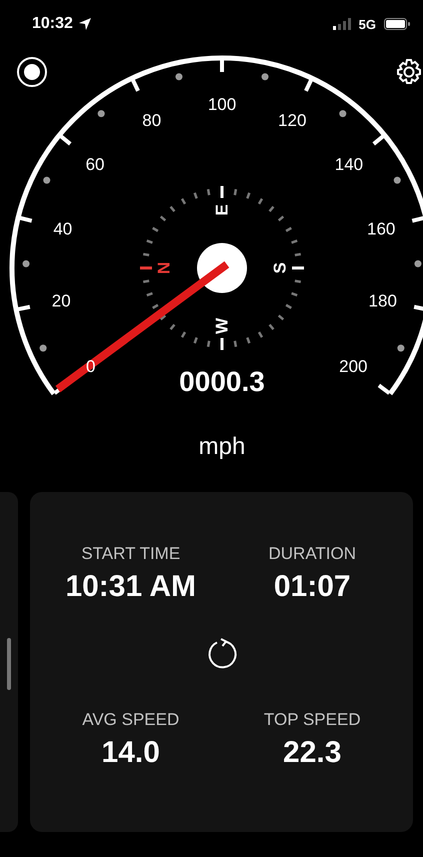 This screenshot has width=423, height=857. What do you see at coordinates (312, 753) in the screenshot?
I see `stat-value: 22.3` at bounding box center [312, 753].